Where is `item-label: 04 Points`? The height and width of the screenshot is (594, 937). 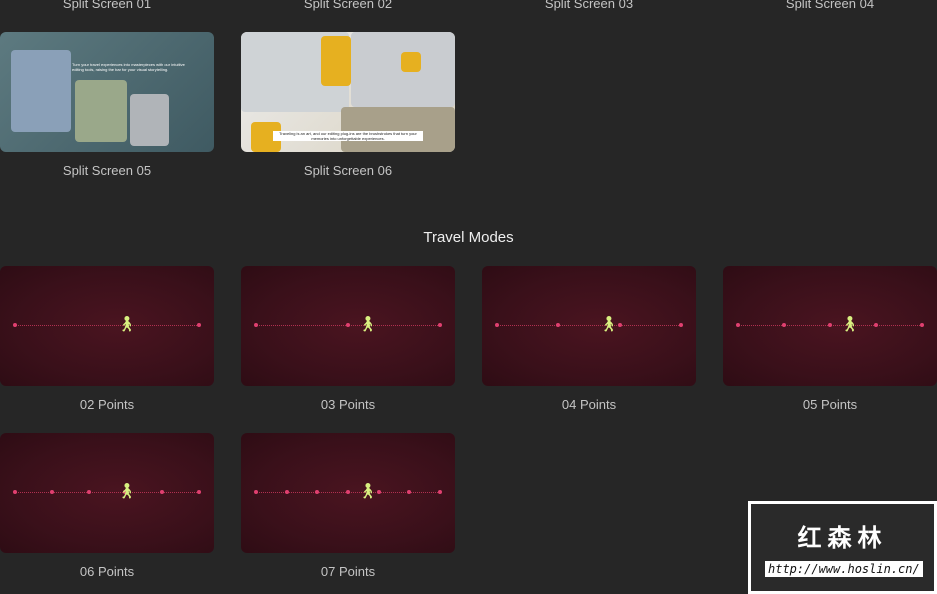 item-label: 04 Points is located at coordinates (589, 404).